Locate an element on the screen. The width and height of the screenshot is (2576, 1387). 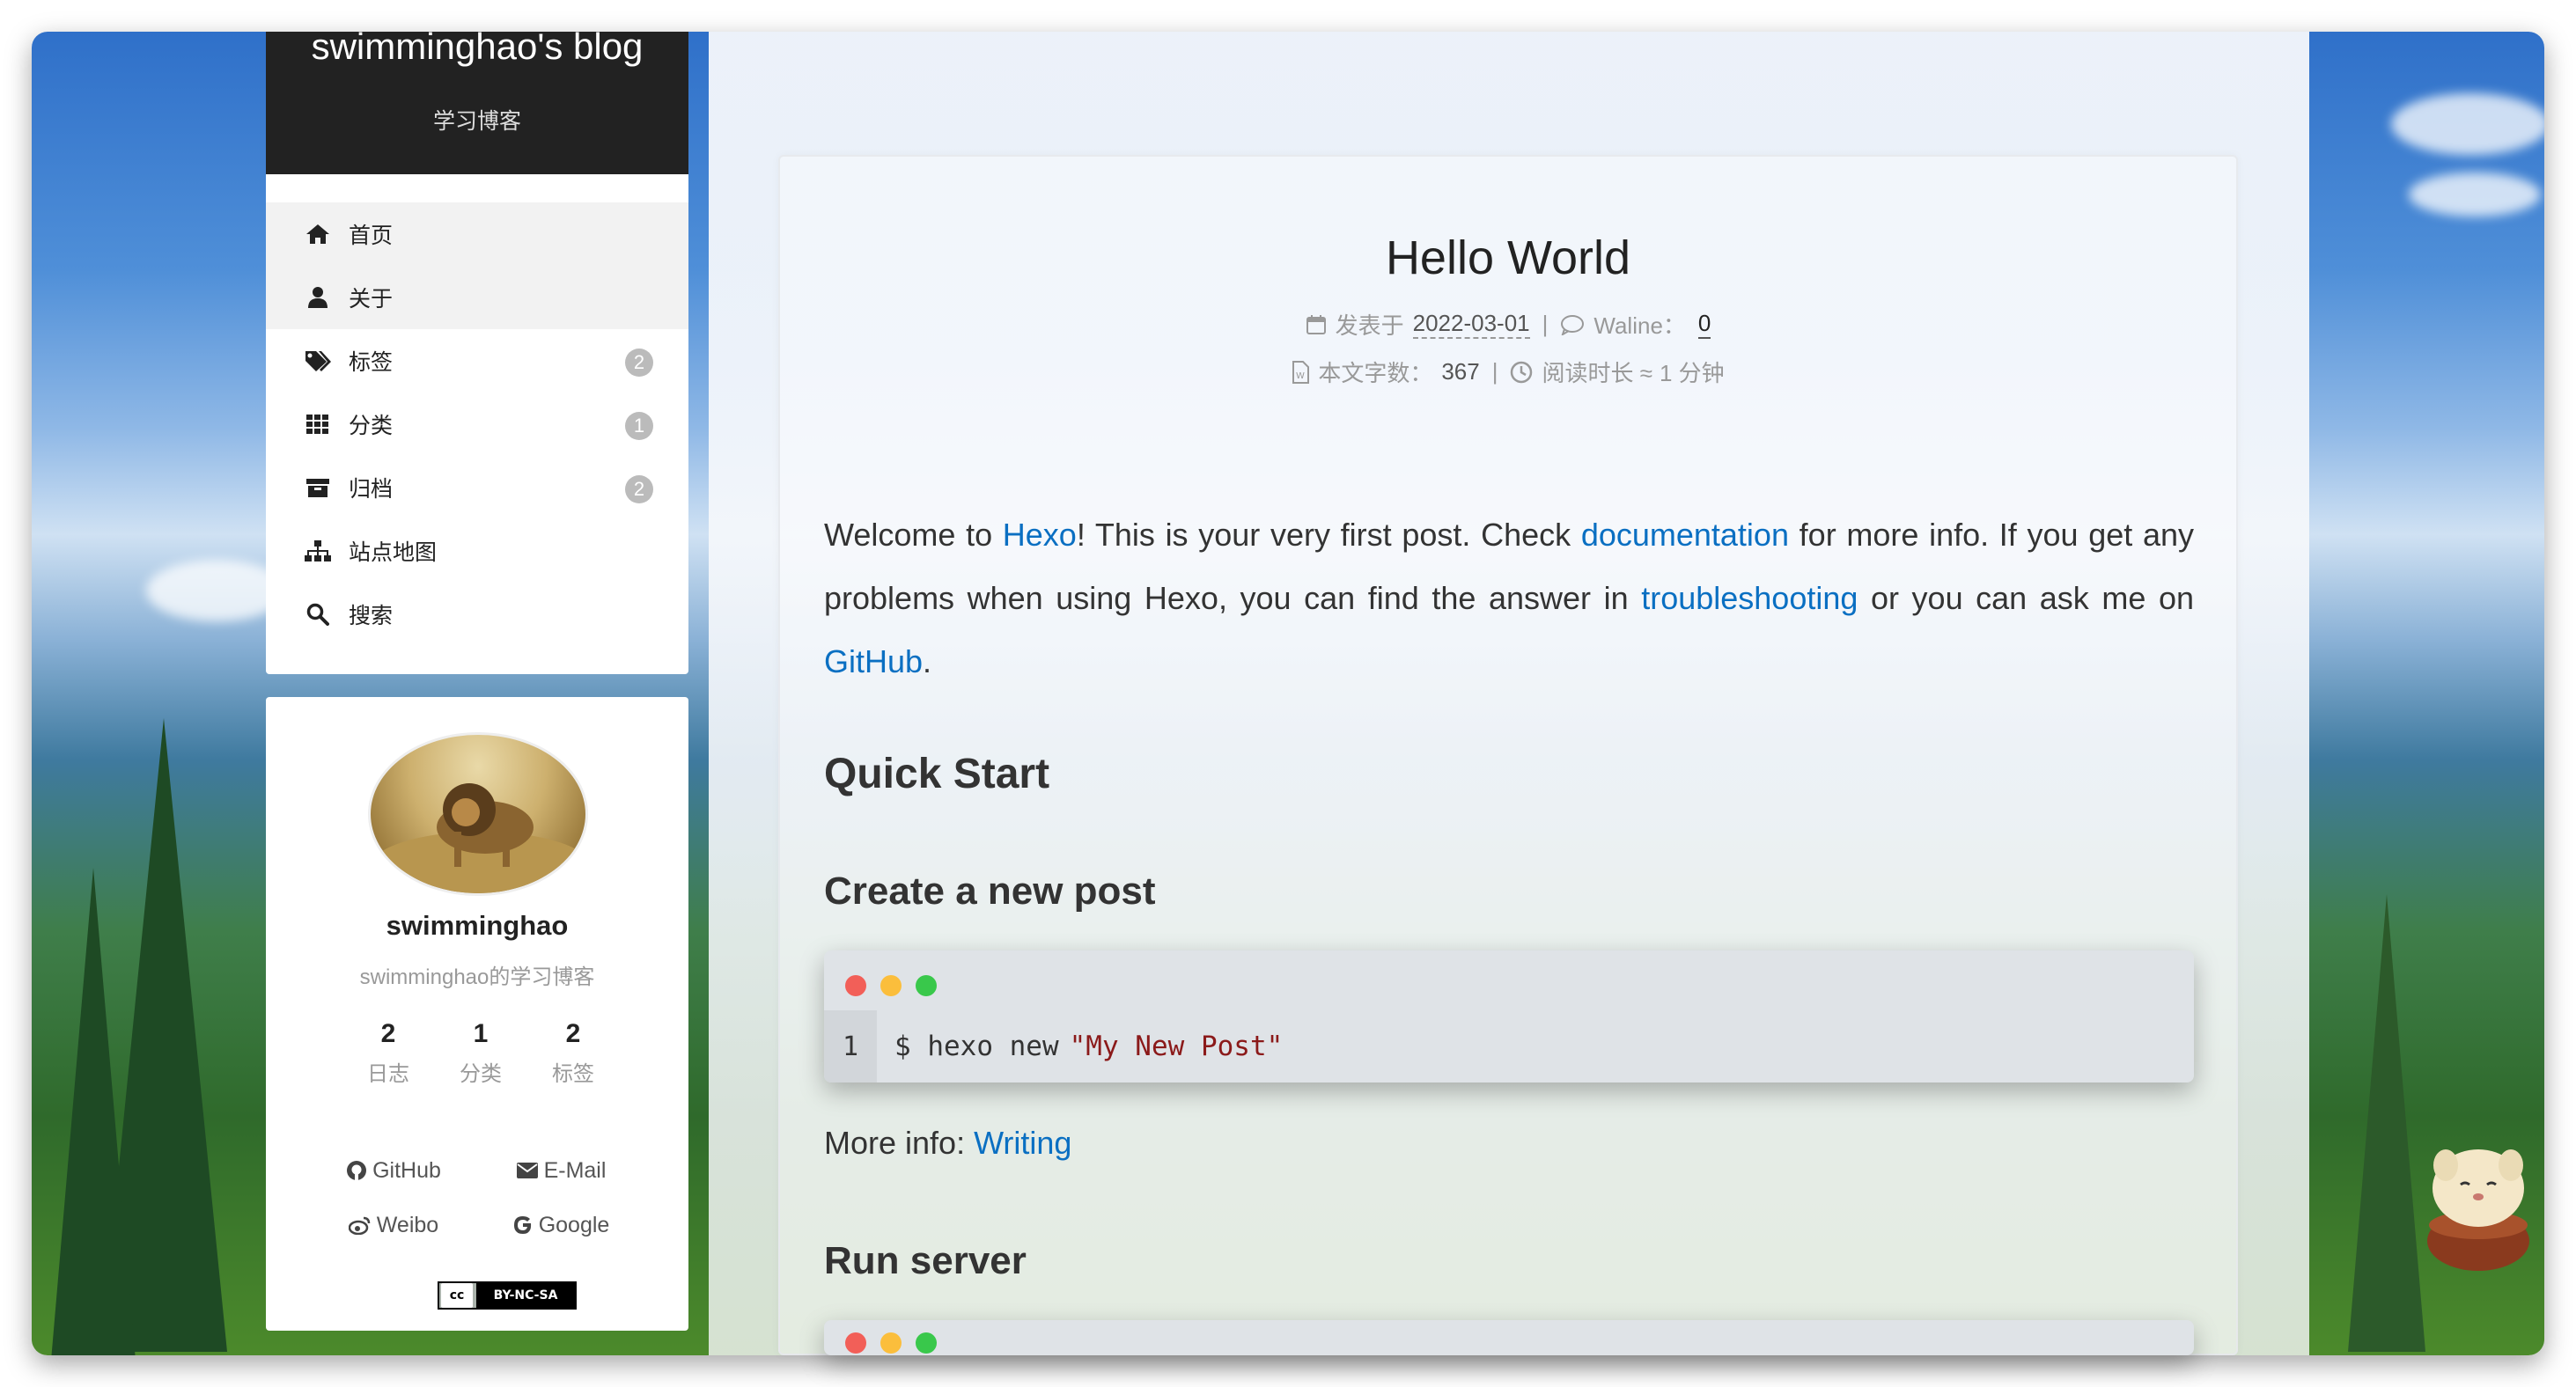
intro-text: or you can ask me on is located at coordinates (2026, 598).